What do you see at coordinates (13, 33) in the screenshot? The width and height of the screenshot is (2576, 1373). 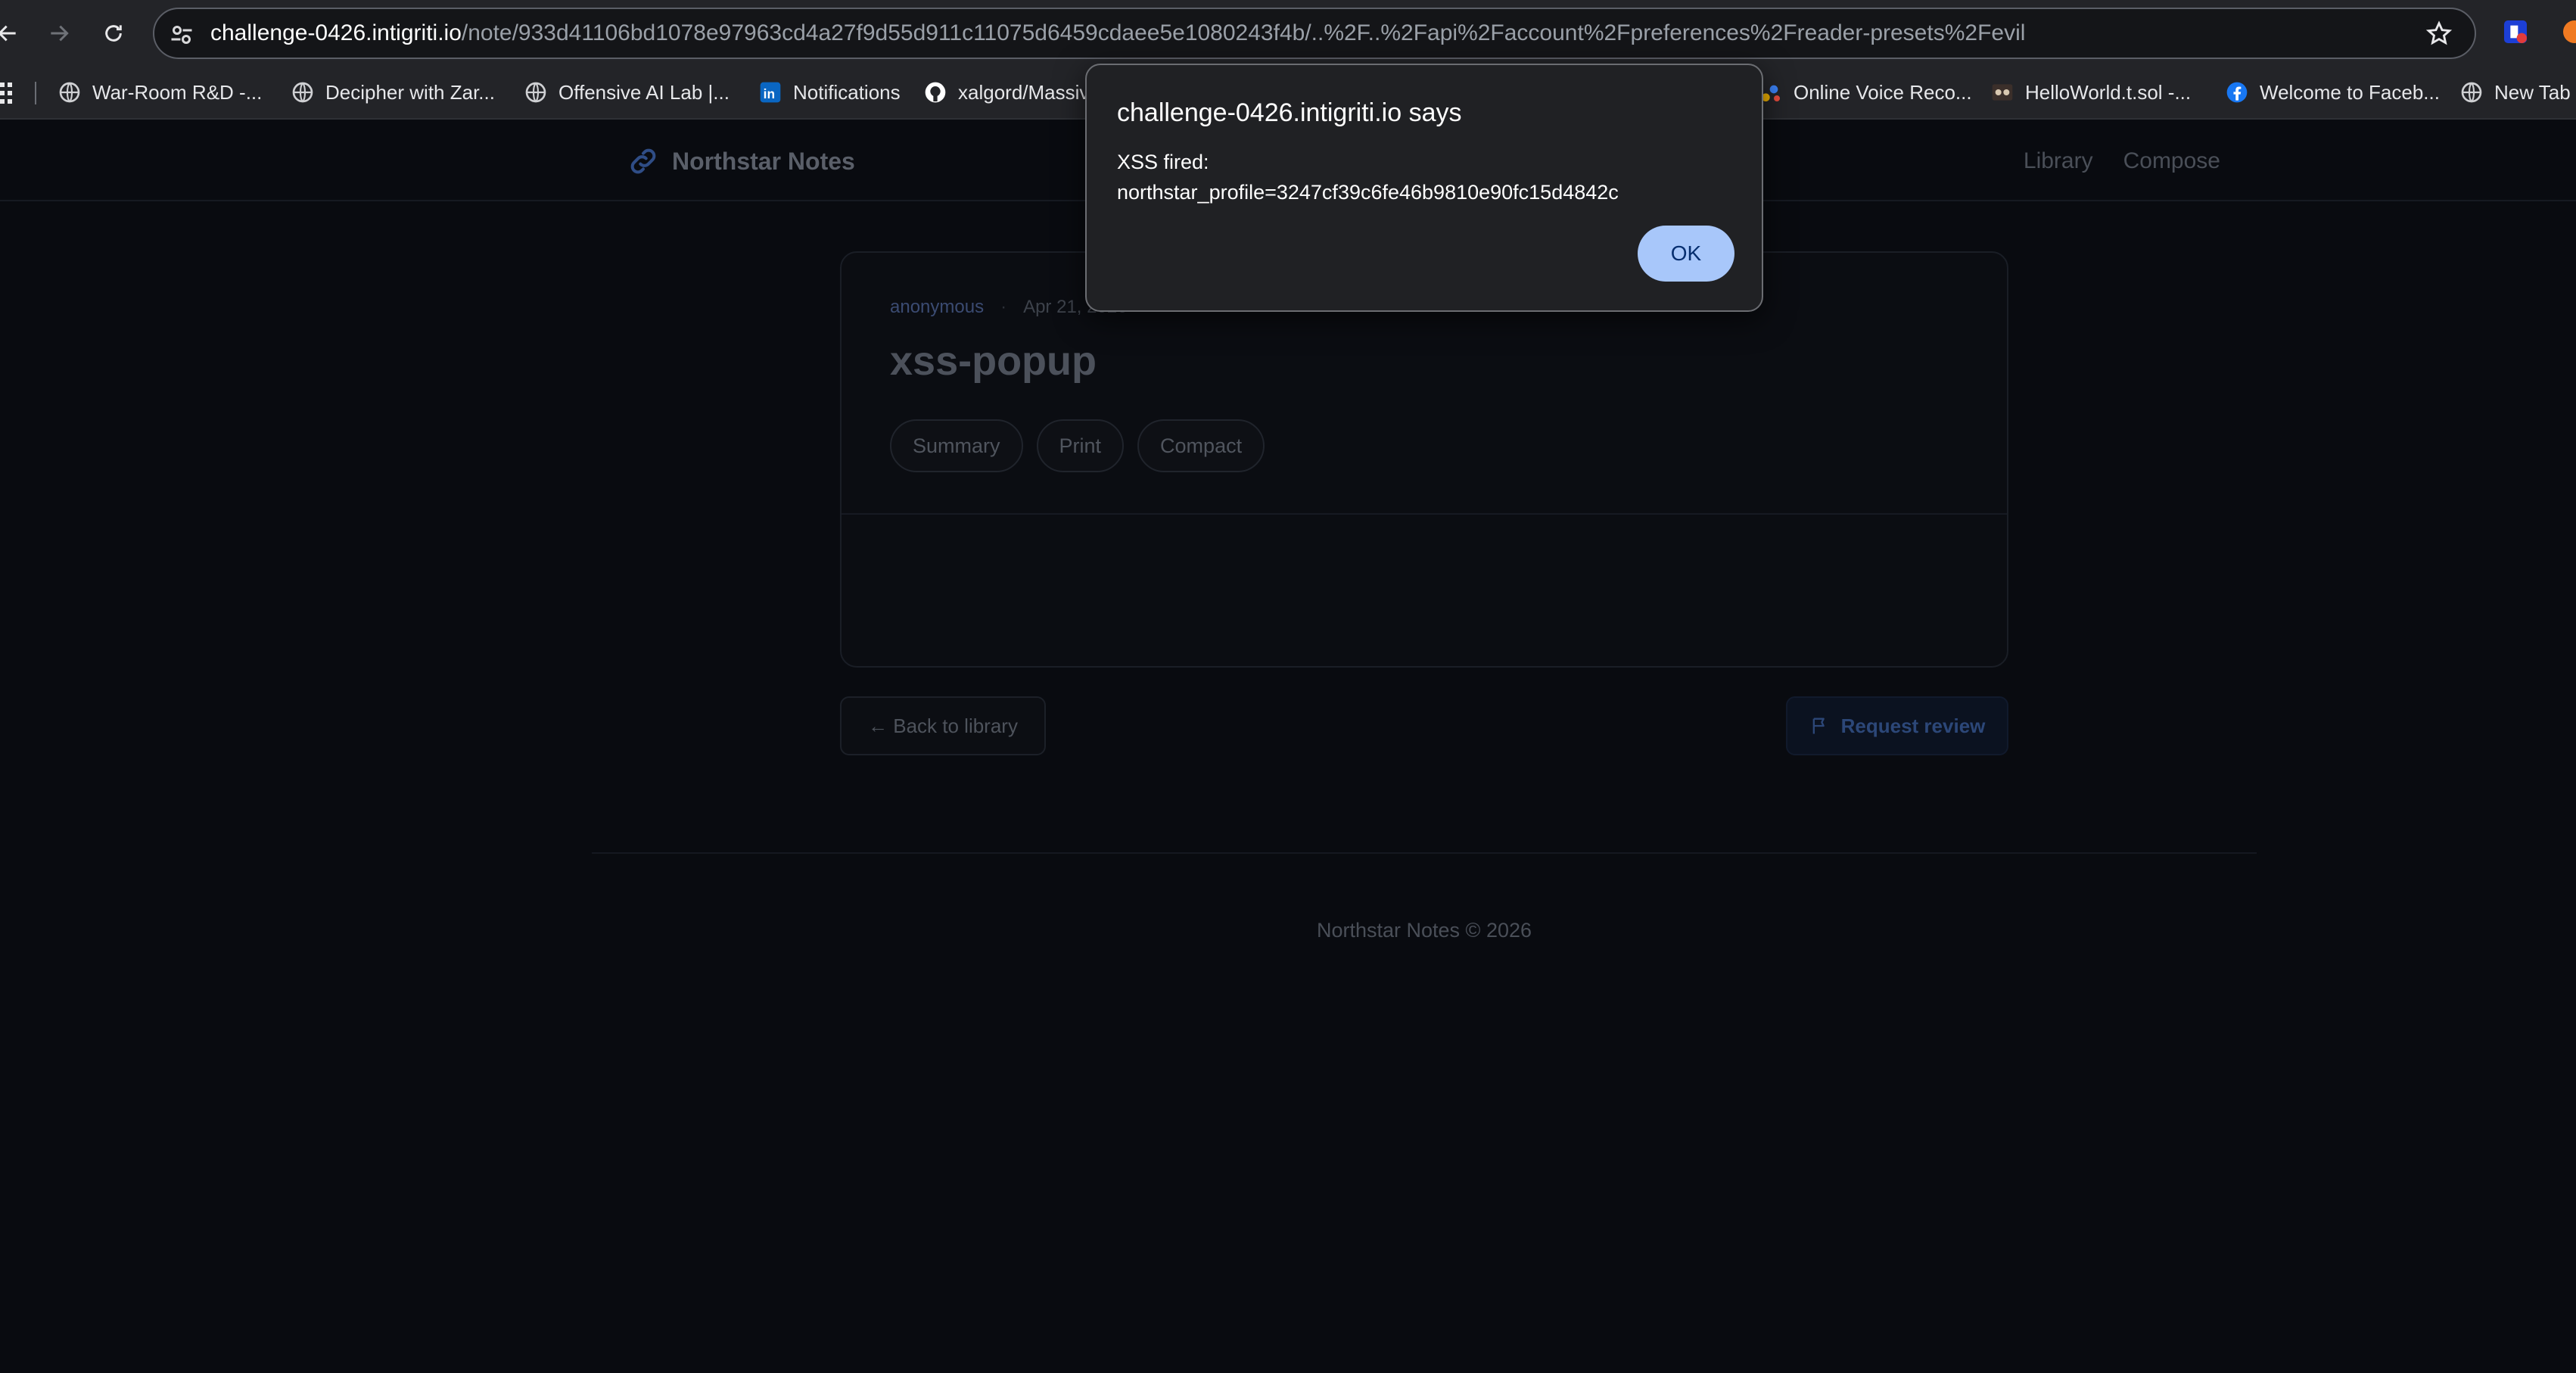 I see `back-arrow-icon` at bounding box center [13, 33].